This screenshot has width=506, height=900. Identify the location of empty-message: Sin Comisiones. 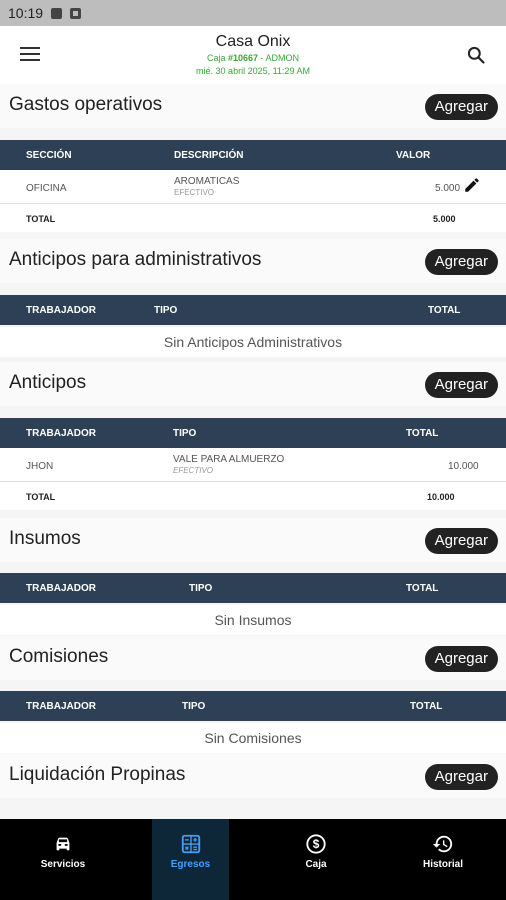
(253, 738).